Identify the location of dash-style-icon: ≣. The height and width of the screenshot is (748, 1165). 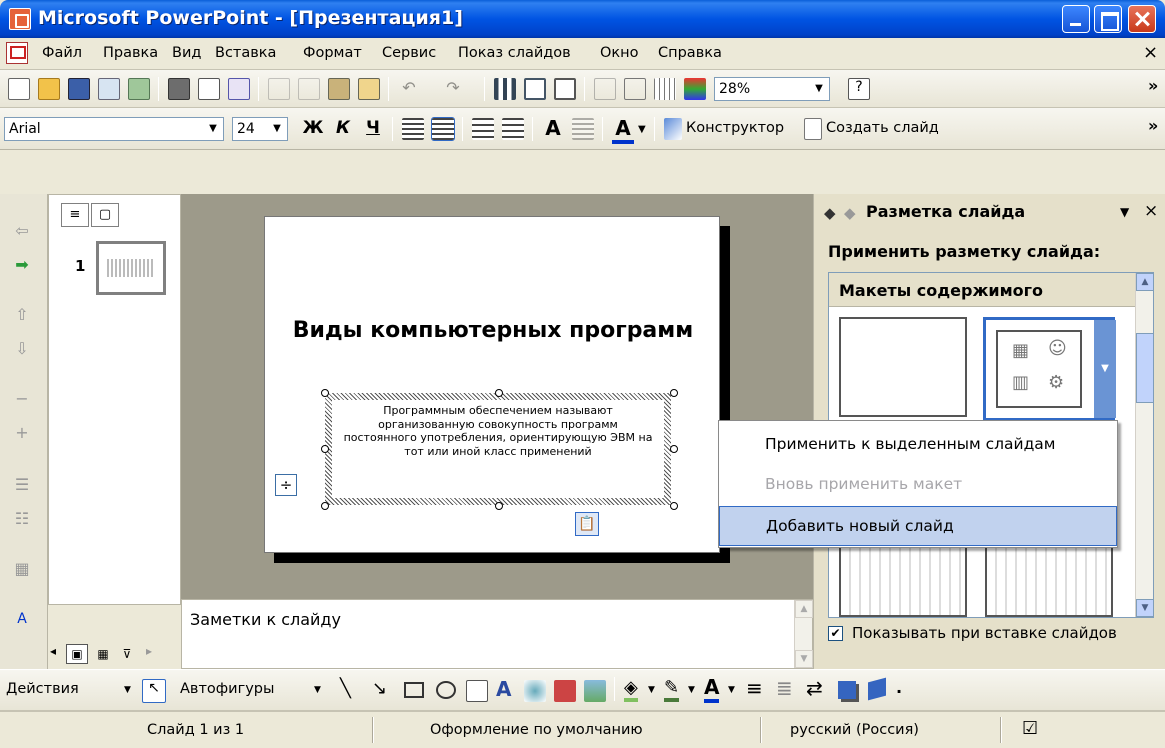
(784, 688).